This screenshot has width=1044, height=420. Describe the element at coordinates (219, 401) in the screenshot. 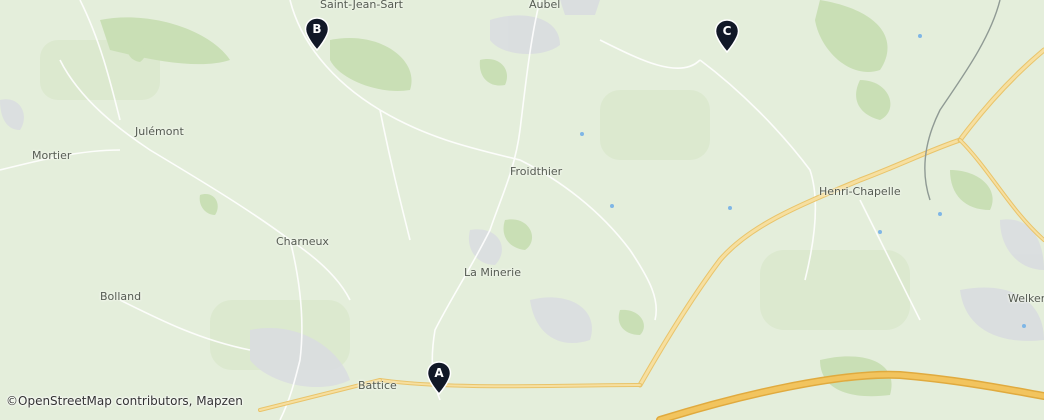

I see `mapzen-link: Mapzen` at that location.